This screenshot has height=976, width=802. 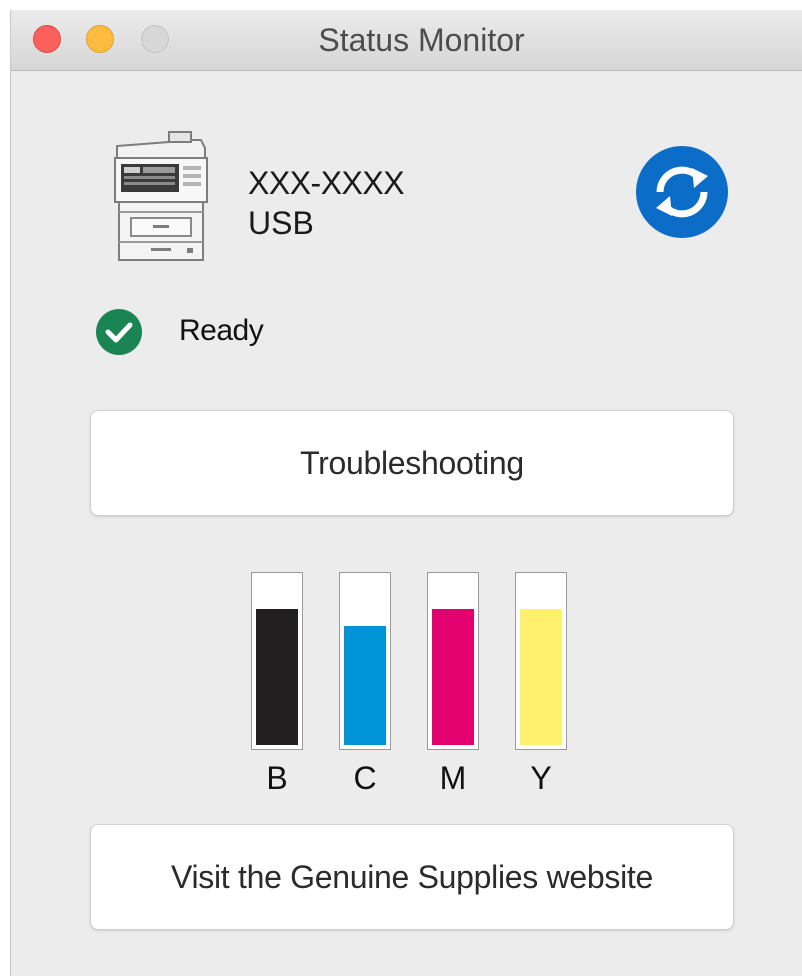 I want to click on troubleshooting-button: Troubleshooting, so click(x=412, y=463).